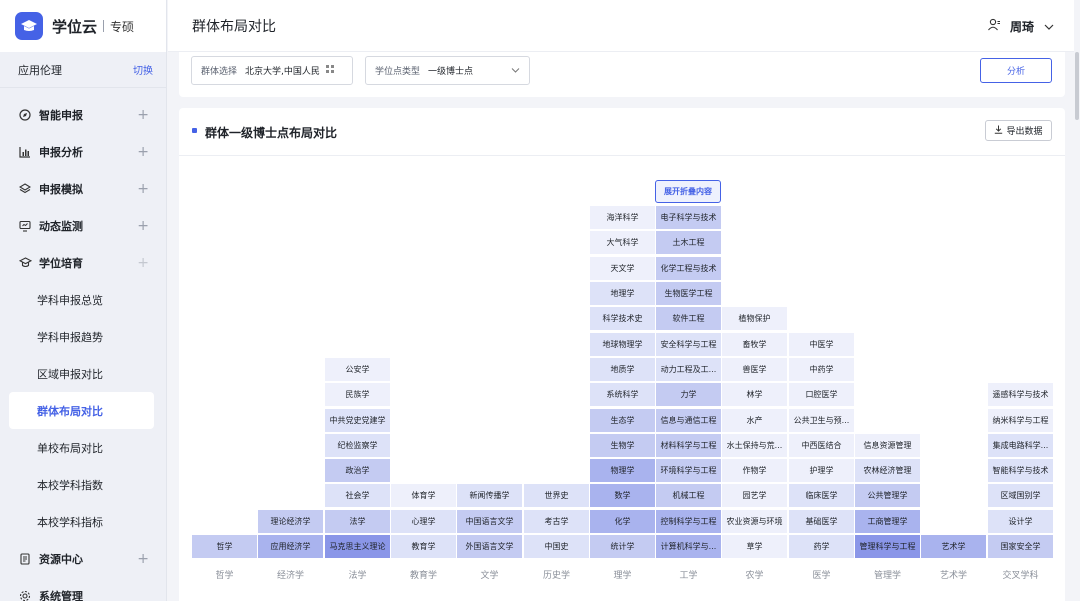 Image resolution: width=1080 pixels, height=601 pixels. Describe the element at coordinates (754, 521) in the screenshot. I see `discipline-cell: 农业资源与环境` at that location.